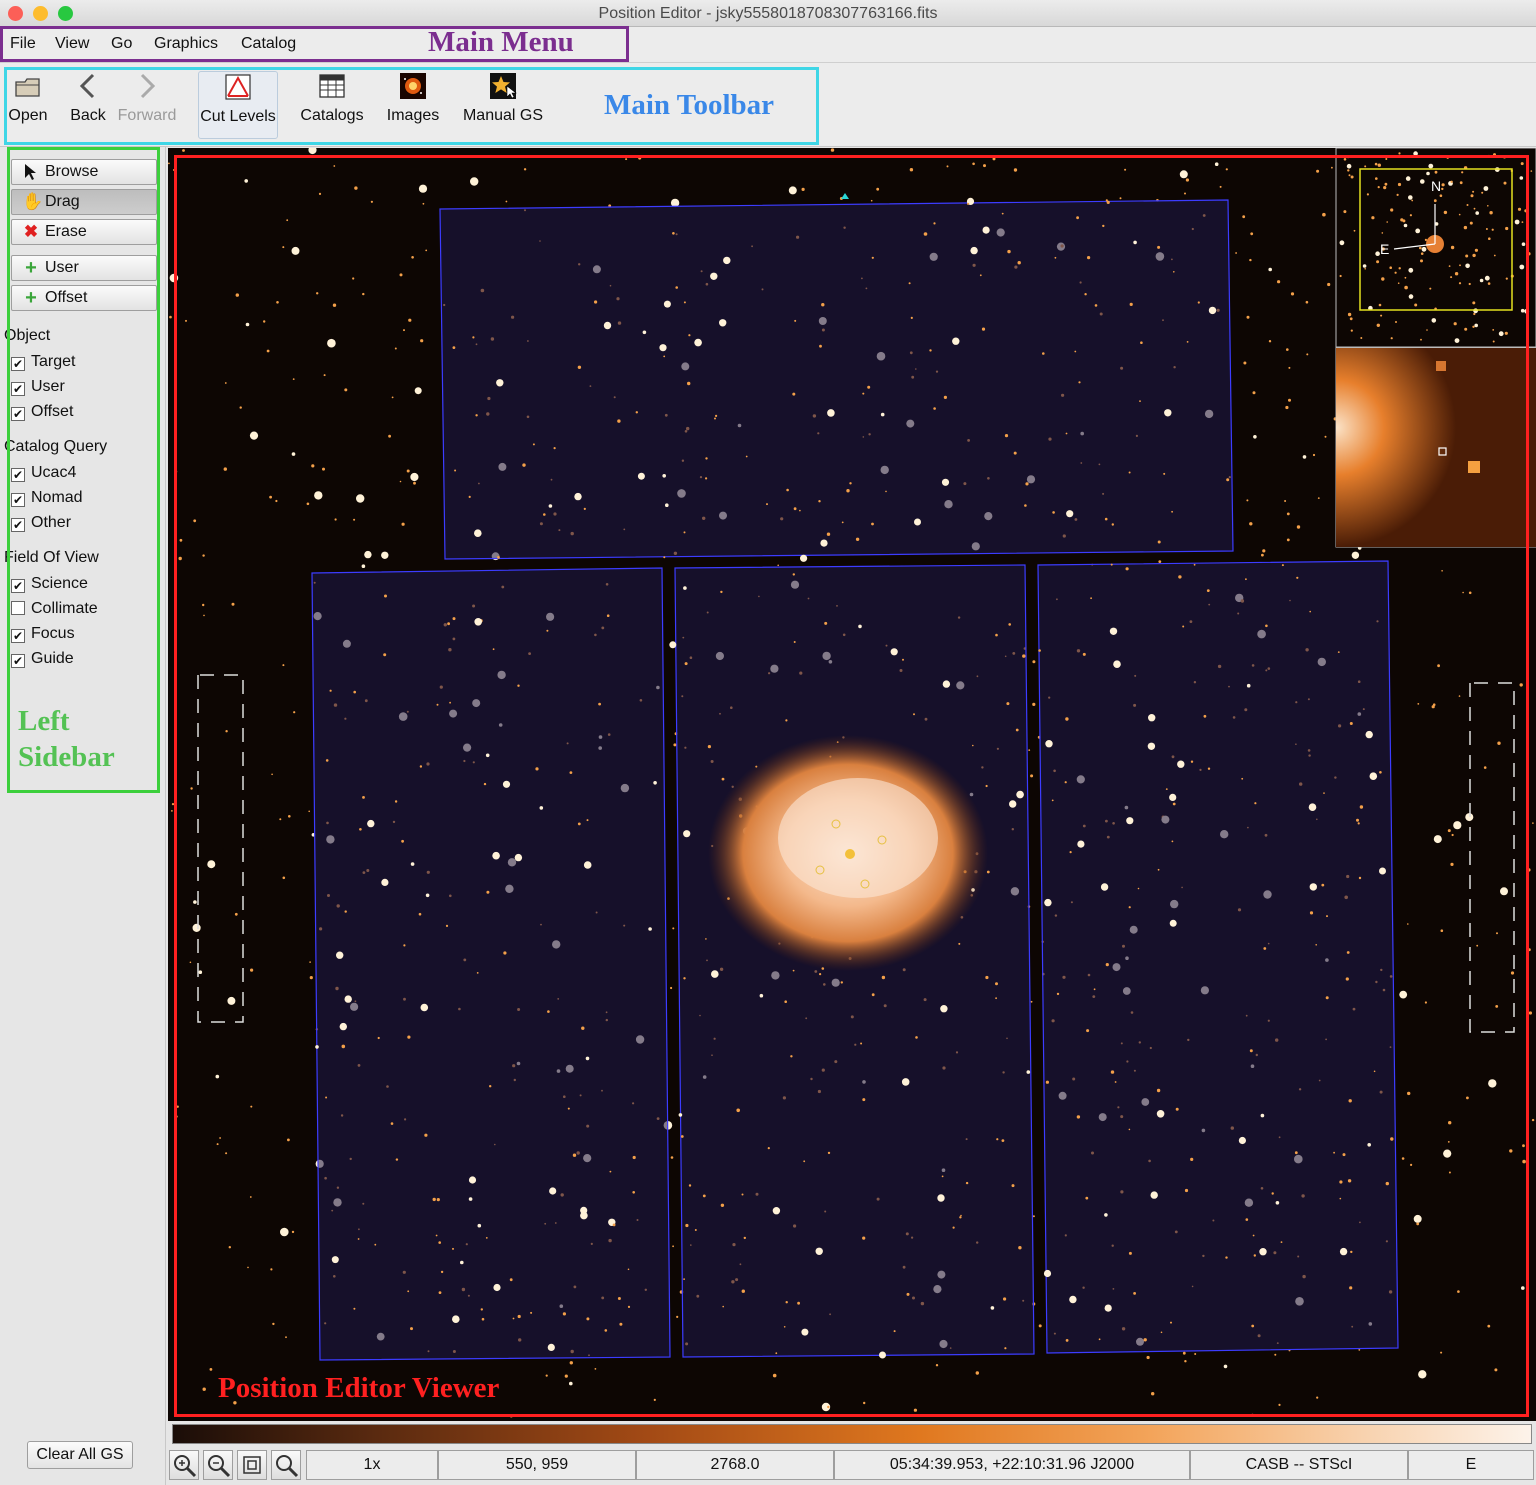  Describe the element at coordinates (252, 1465) in the screenshot. I see `zoom-fit-icon` at that location.